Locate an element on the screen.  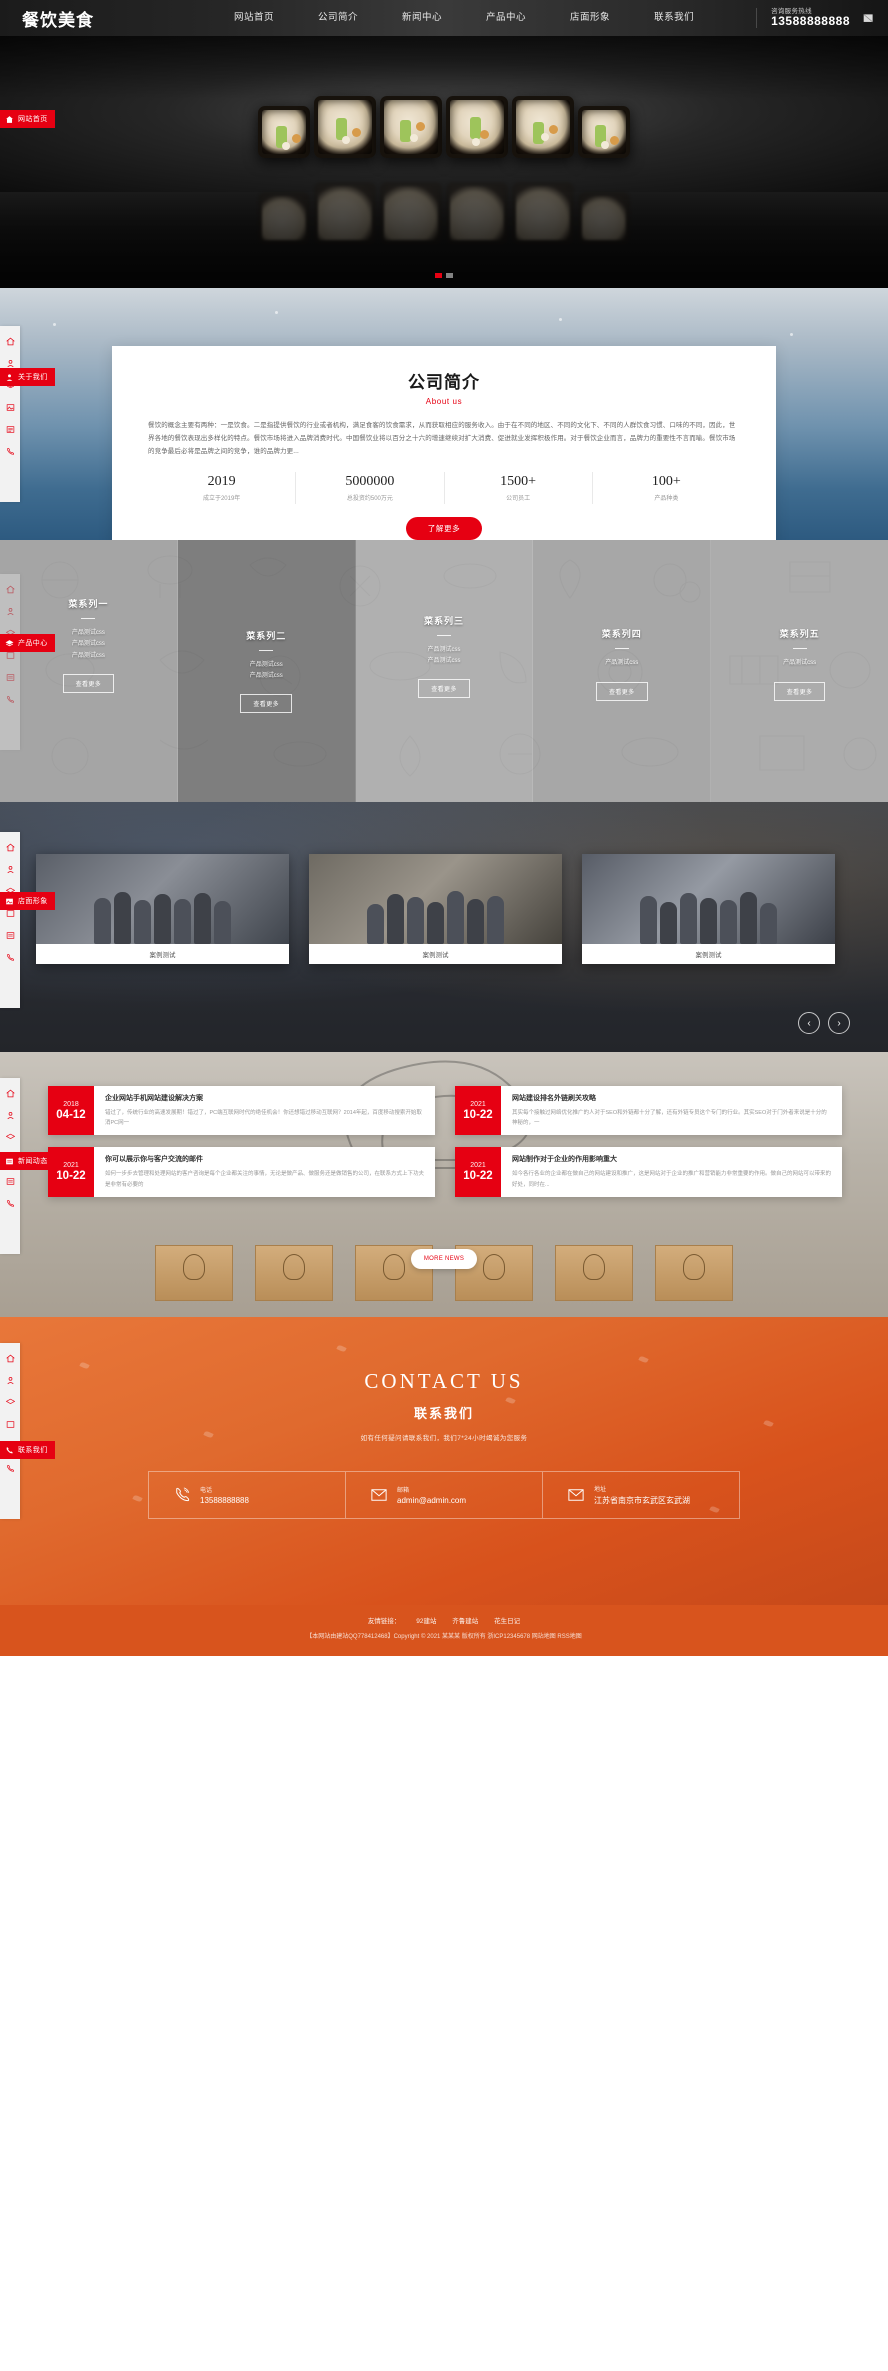
gallery-next-button: › is located at coordinates (839, 1023).